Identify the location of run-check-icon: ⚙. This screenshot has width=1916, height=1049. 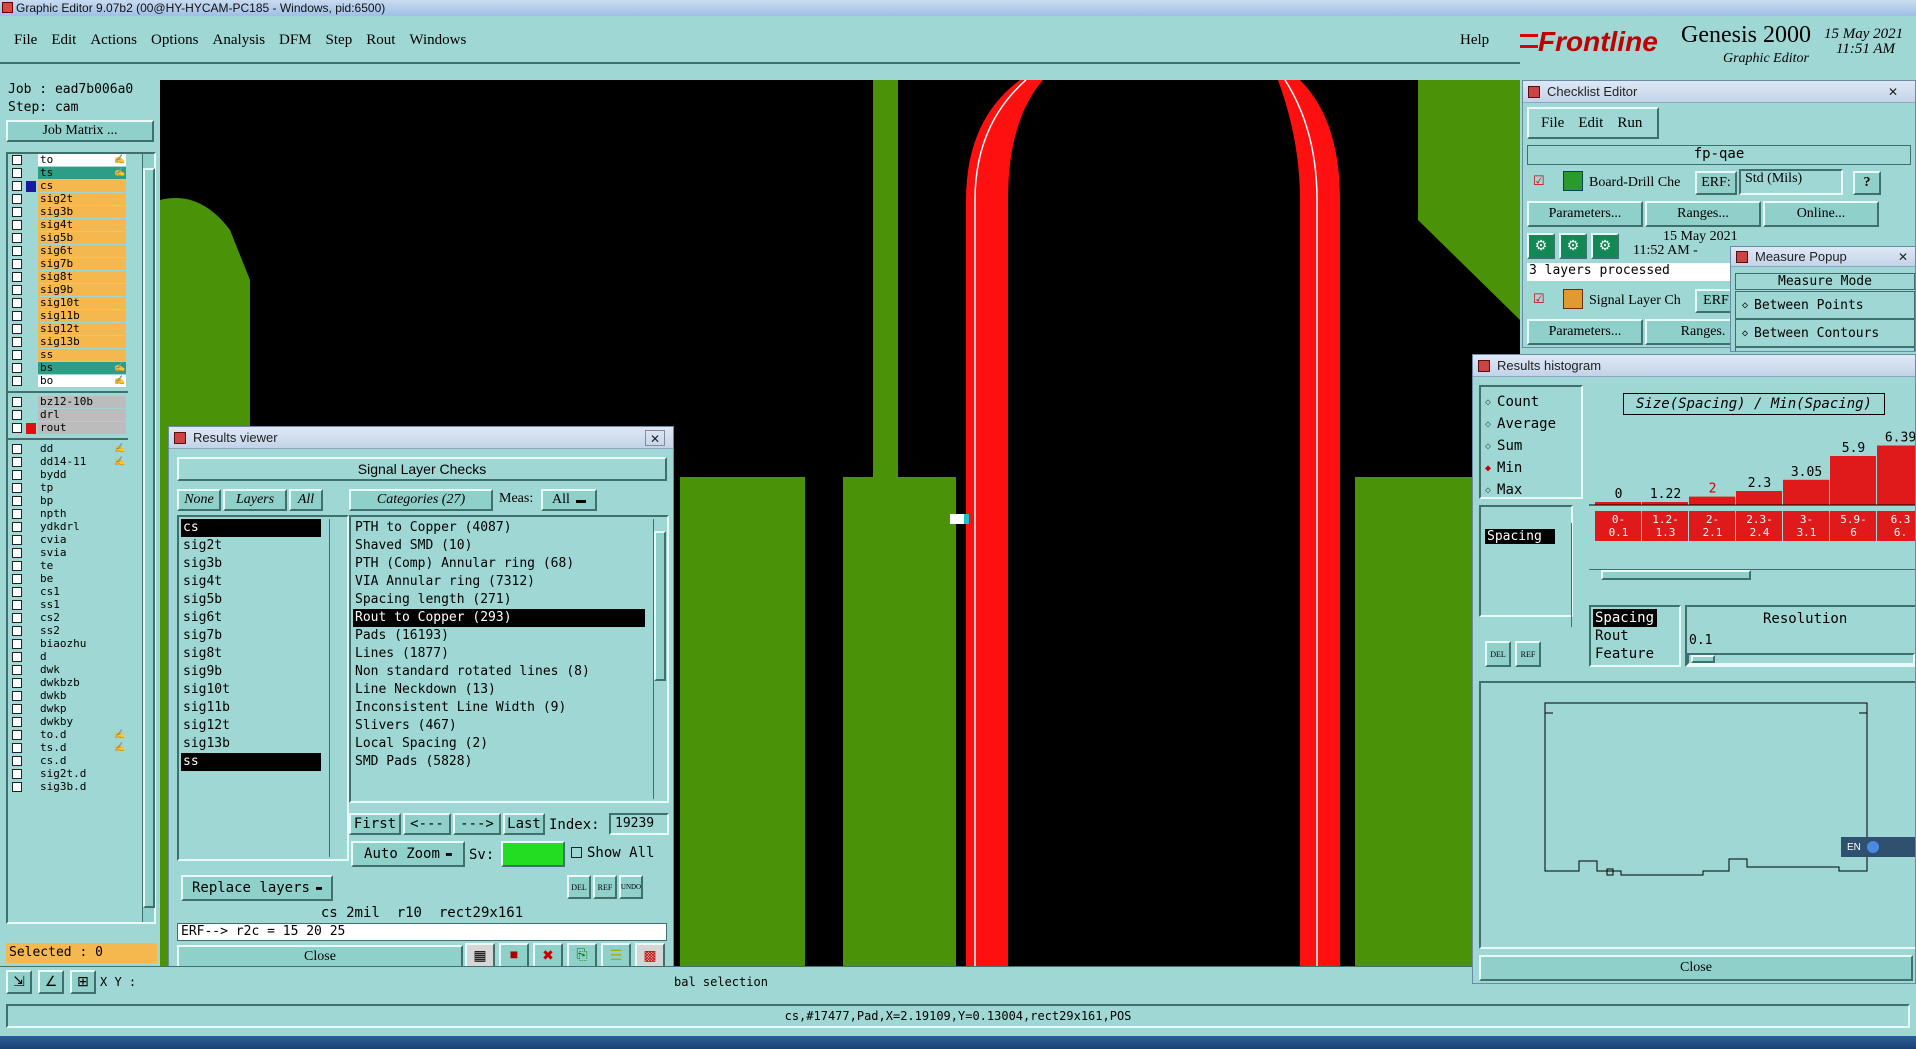
(1541, 246).